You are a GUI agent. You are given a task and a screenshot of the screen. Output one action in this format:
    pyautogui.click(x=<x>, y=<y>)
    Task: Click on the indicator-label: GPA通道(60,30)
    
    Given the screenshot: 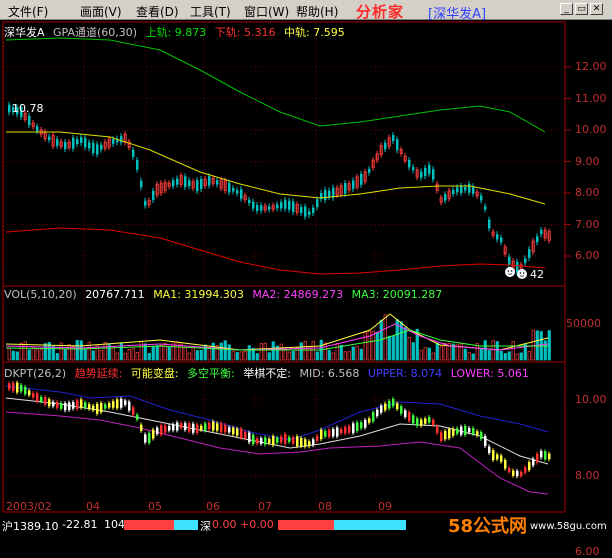 What is the action you would take?
    pyautogui.click(x=95, y=32)
    